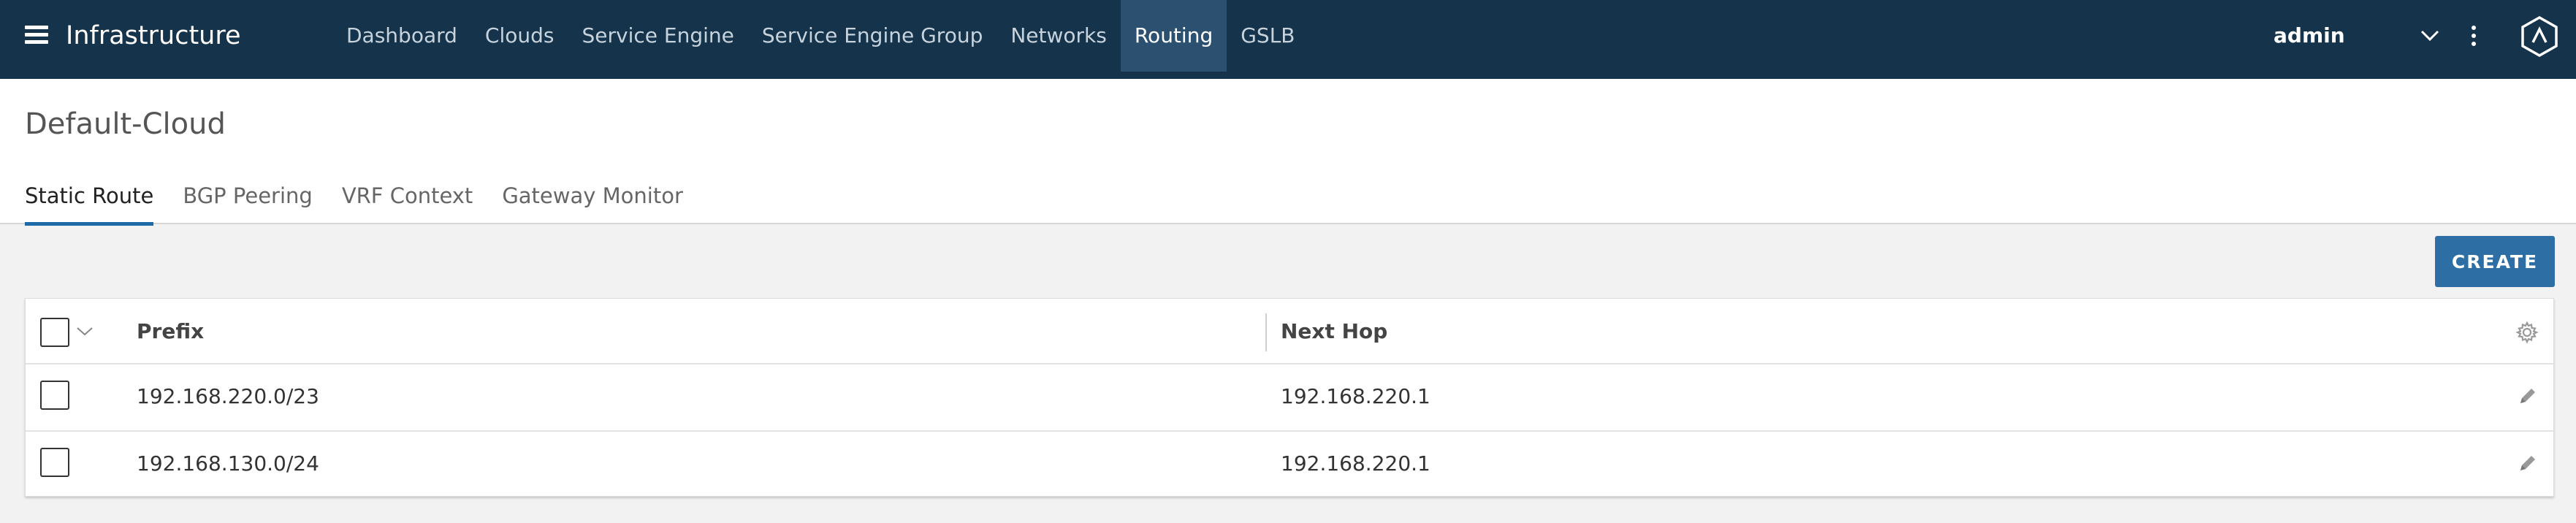 This screenshot has height=523, width=2576. I want to click on create-button: CREATE, so click(2495, 261).